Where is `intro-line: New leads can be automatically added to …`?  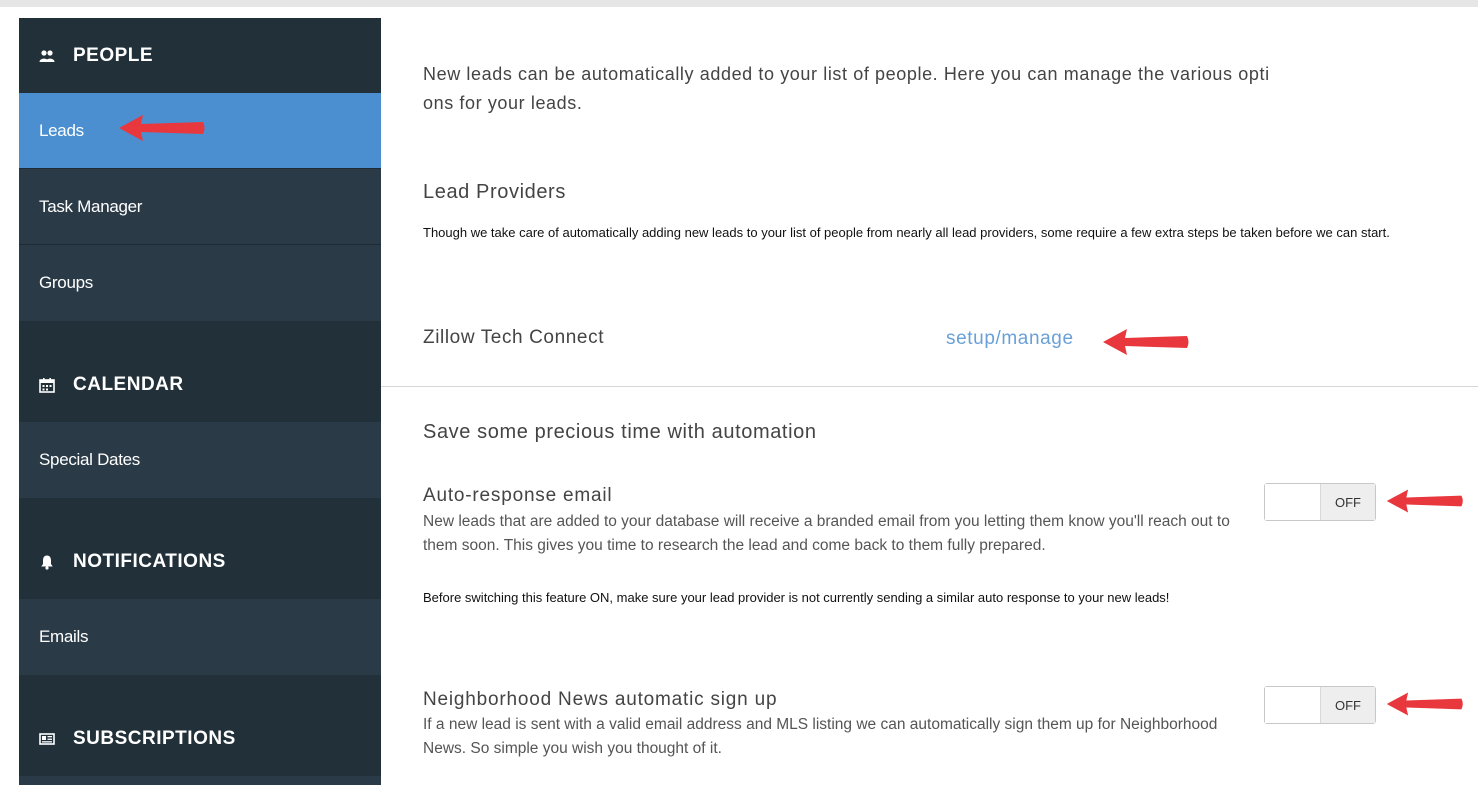
intro-line: New leads can be automatically added to … is located at coordinates (846, 74).